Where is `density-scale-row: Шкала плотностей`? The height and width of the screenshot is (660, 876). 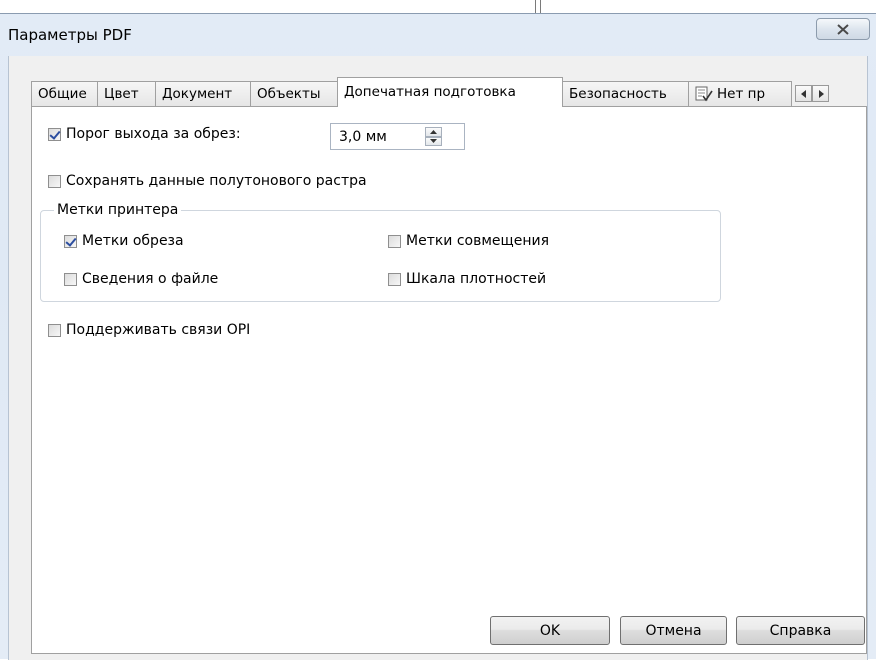 density-scale-row: Шкала плотностей is located at coordinates (467, 279).